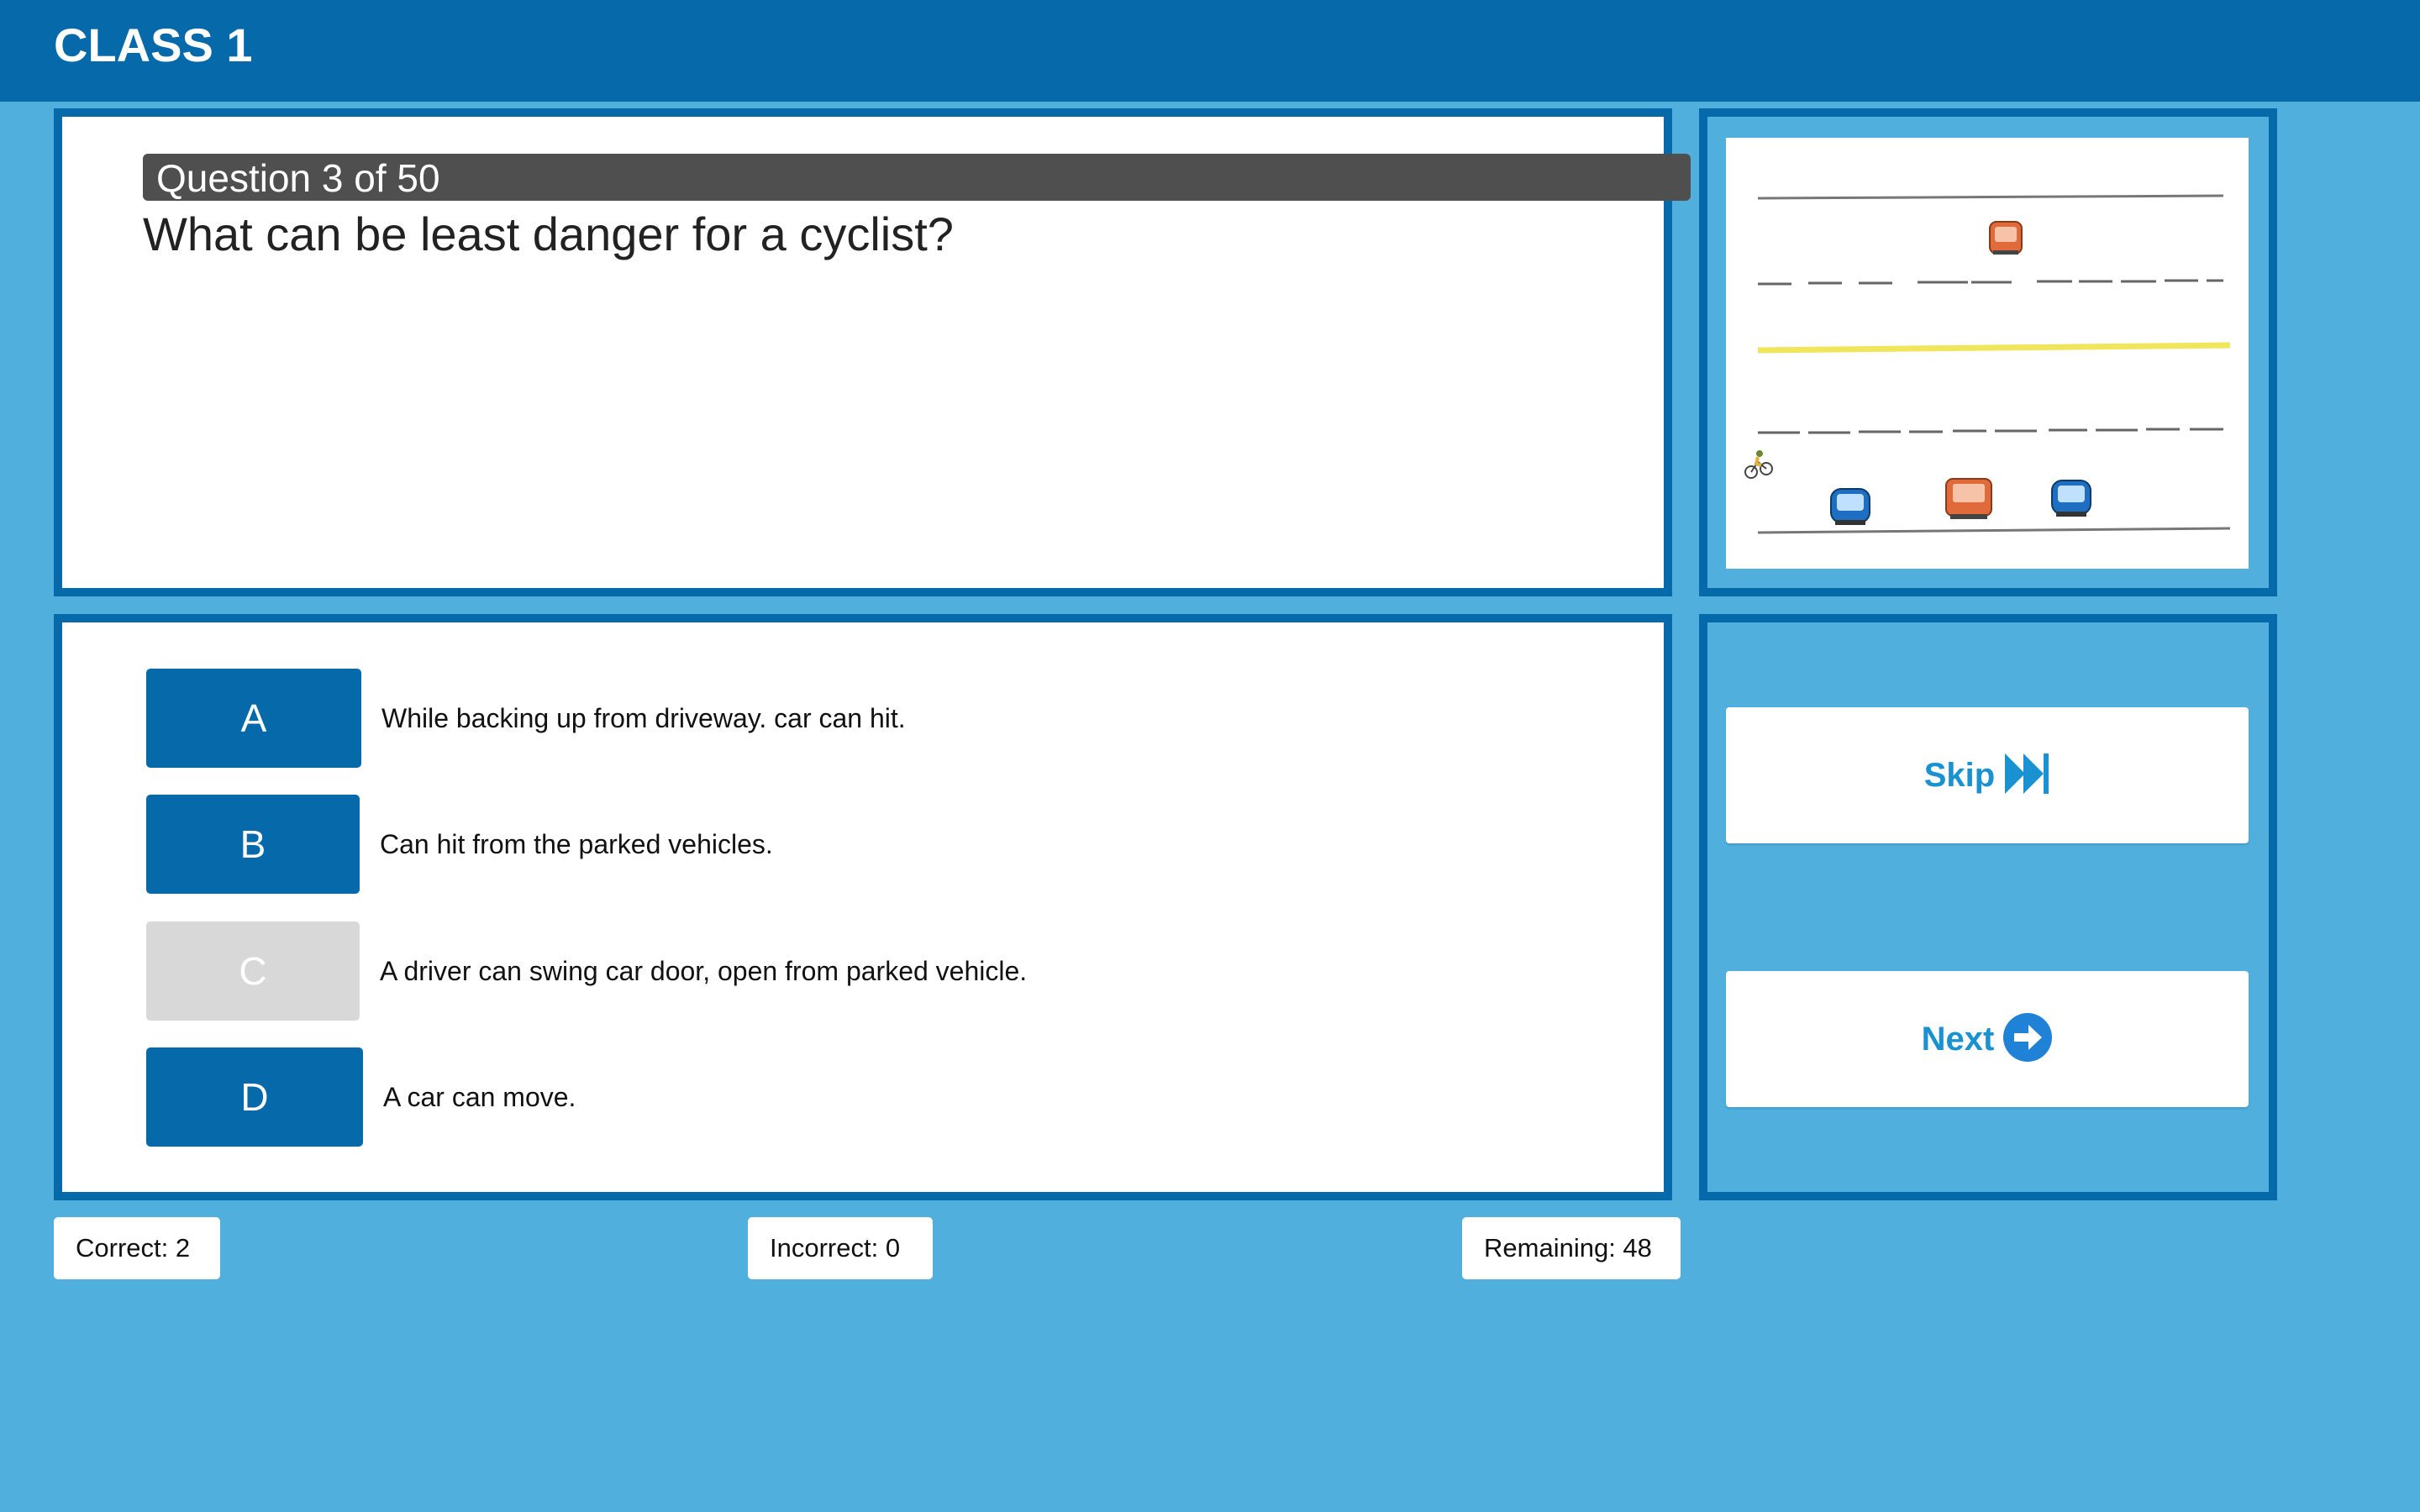 The height and width of the screenshot is (1512, 2420). I want to click on answer-b-button: B, so click(253, 844).